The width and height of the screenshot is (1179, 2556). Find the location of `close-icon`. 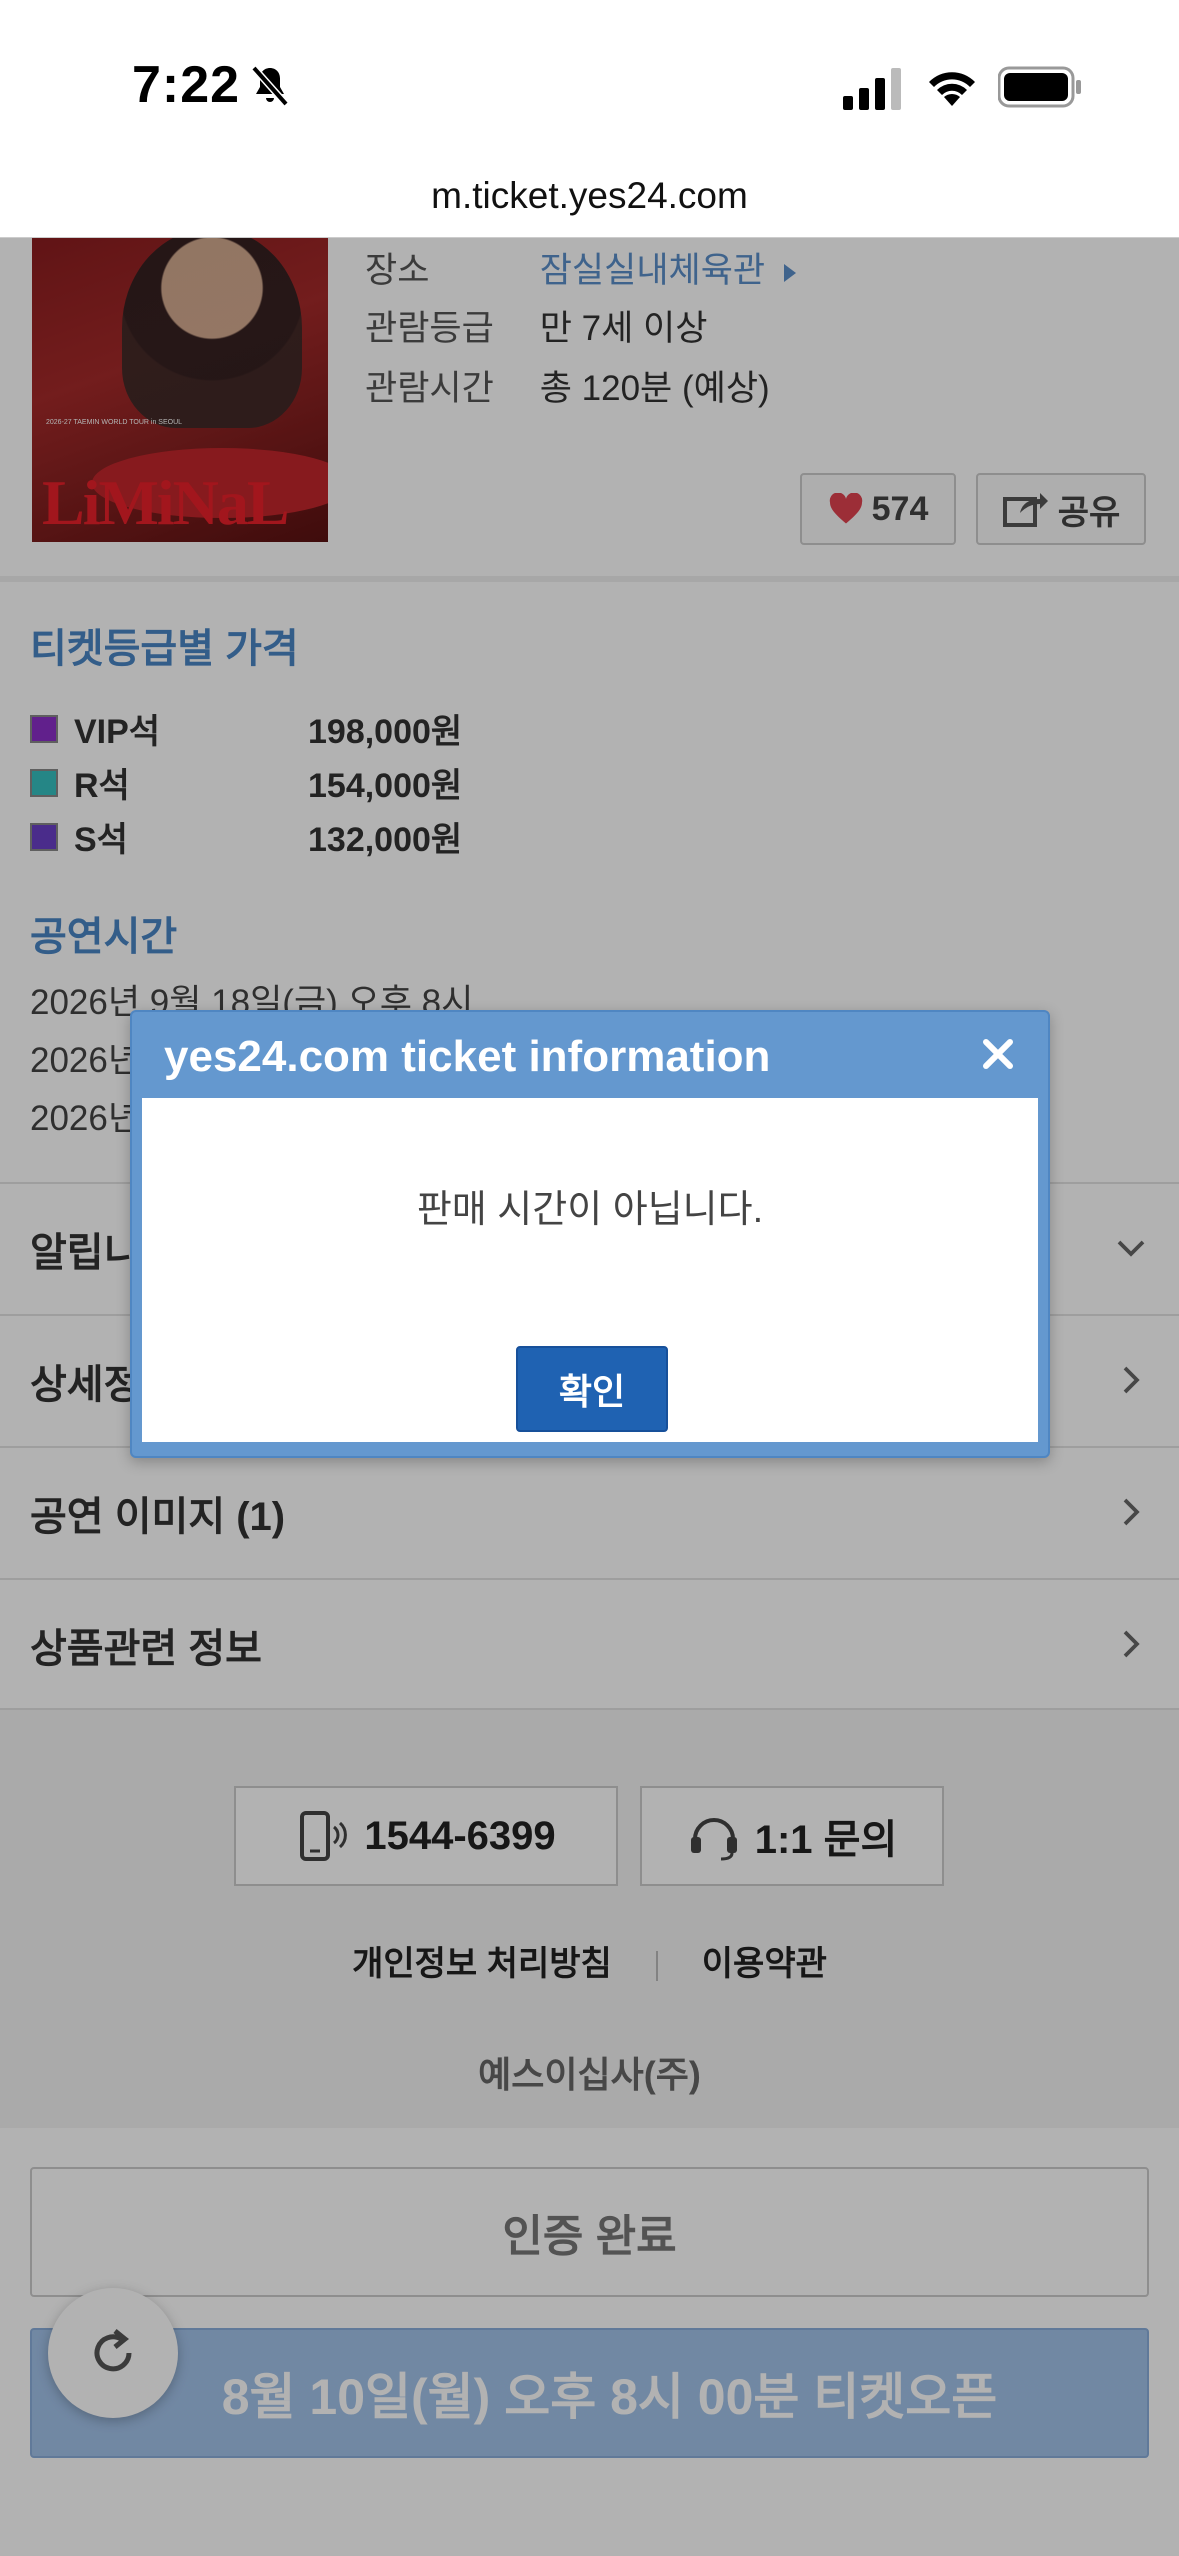

close-icon is located at coordinates (998, 1054).